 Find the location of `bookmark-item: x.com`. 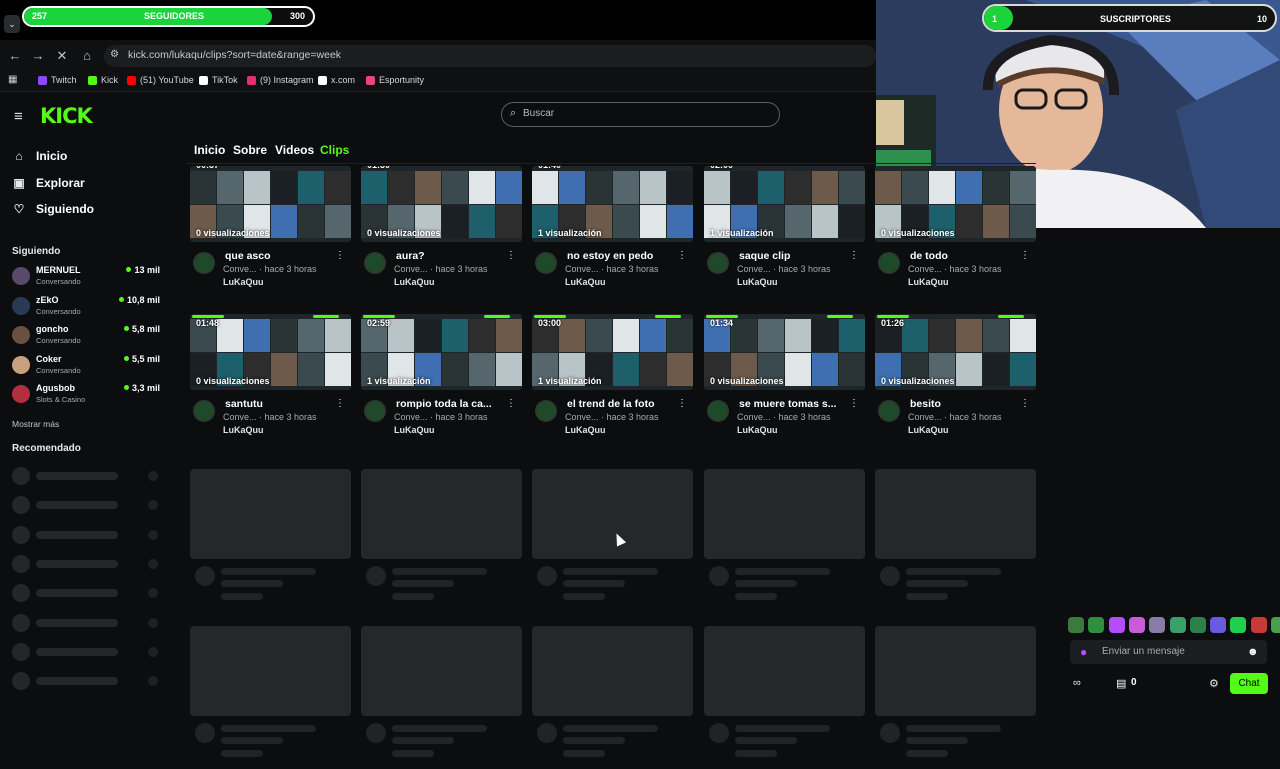

bookmark-item: x.com is located at coordinates (336, 80).